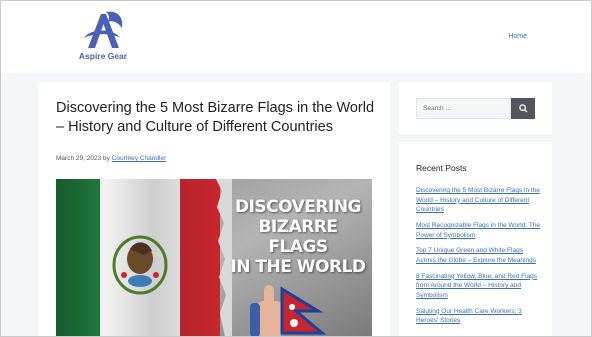 Image resolution: width=592 pixels, height=337 pixels. I want to click on image-headline: DISCOVERING BIZARRE FLAGS IN THE WORLD, so click(298, 237).